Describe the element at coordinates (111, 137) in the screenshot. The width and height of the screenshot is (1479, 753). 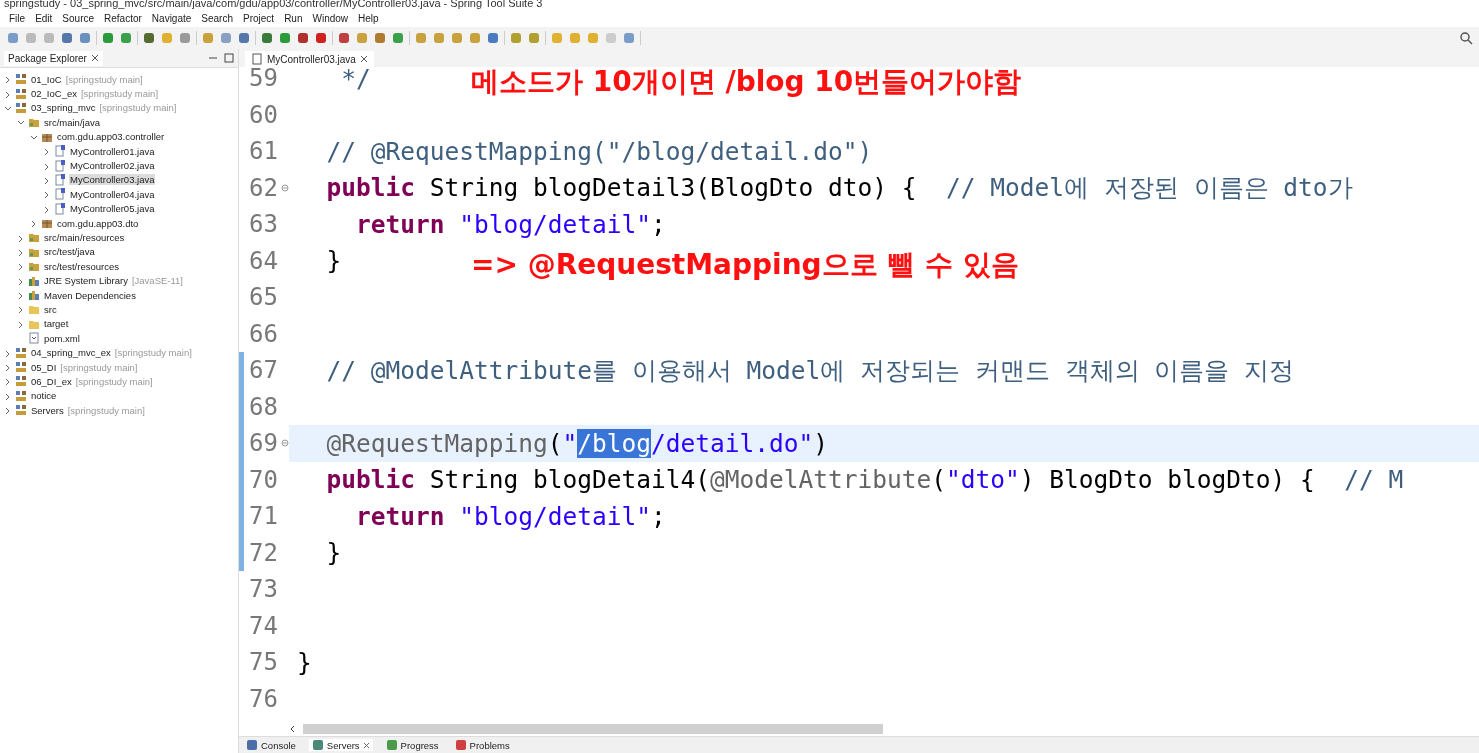
I see `tree-item: com.gdu.app03.controller` at that location.